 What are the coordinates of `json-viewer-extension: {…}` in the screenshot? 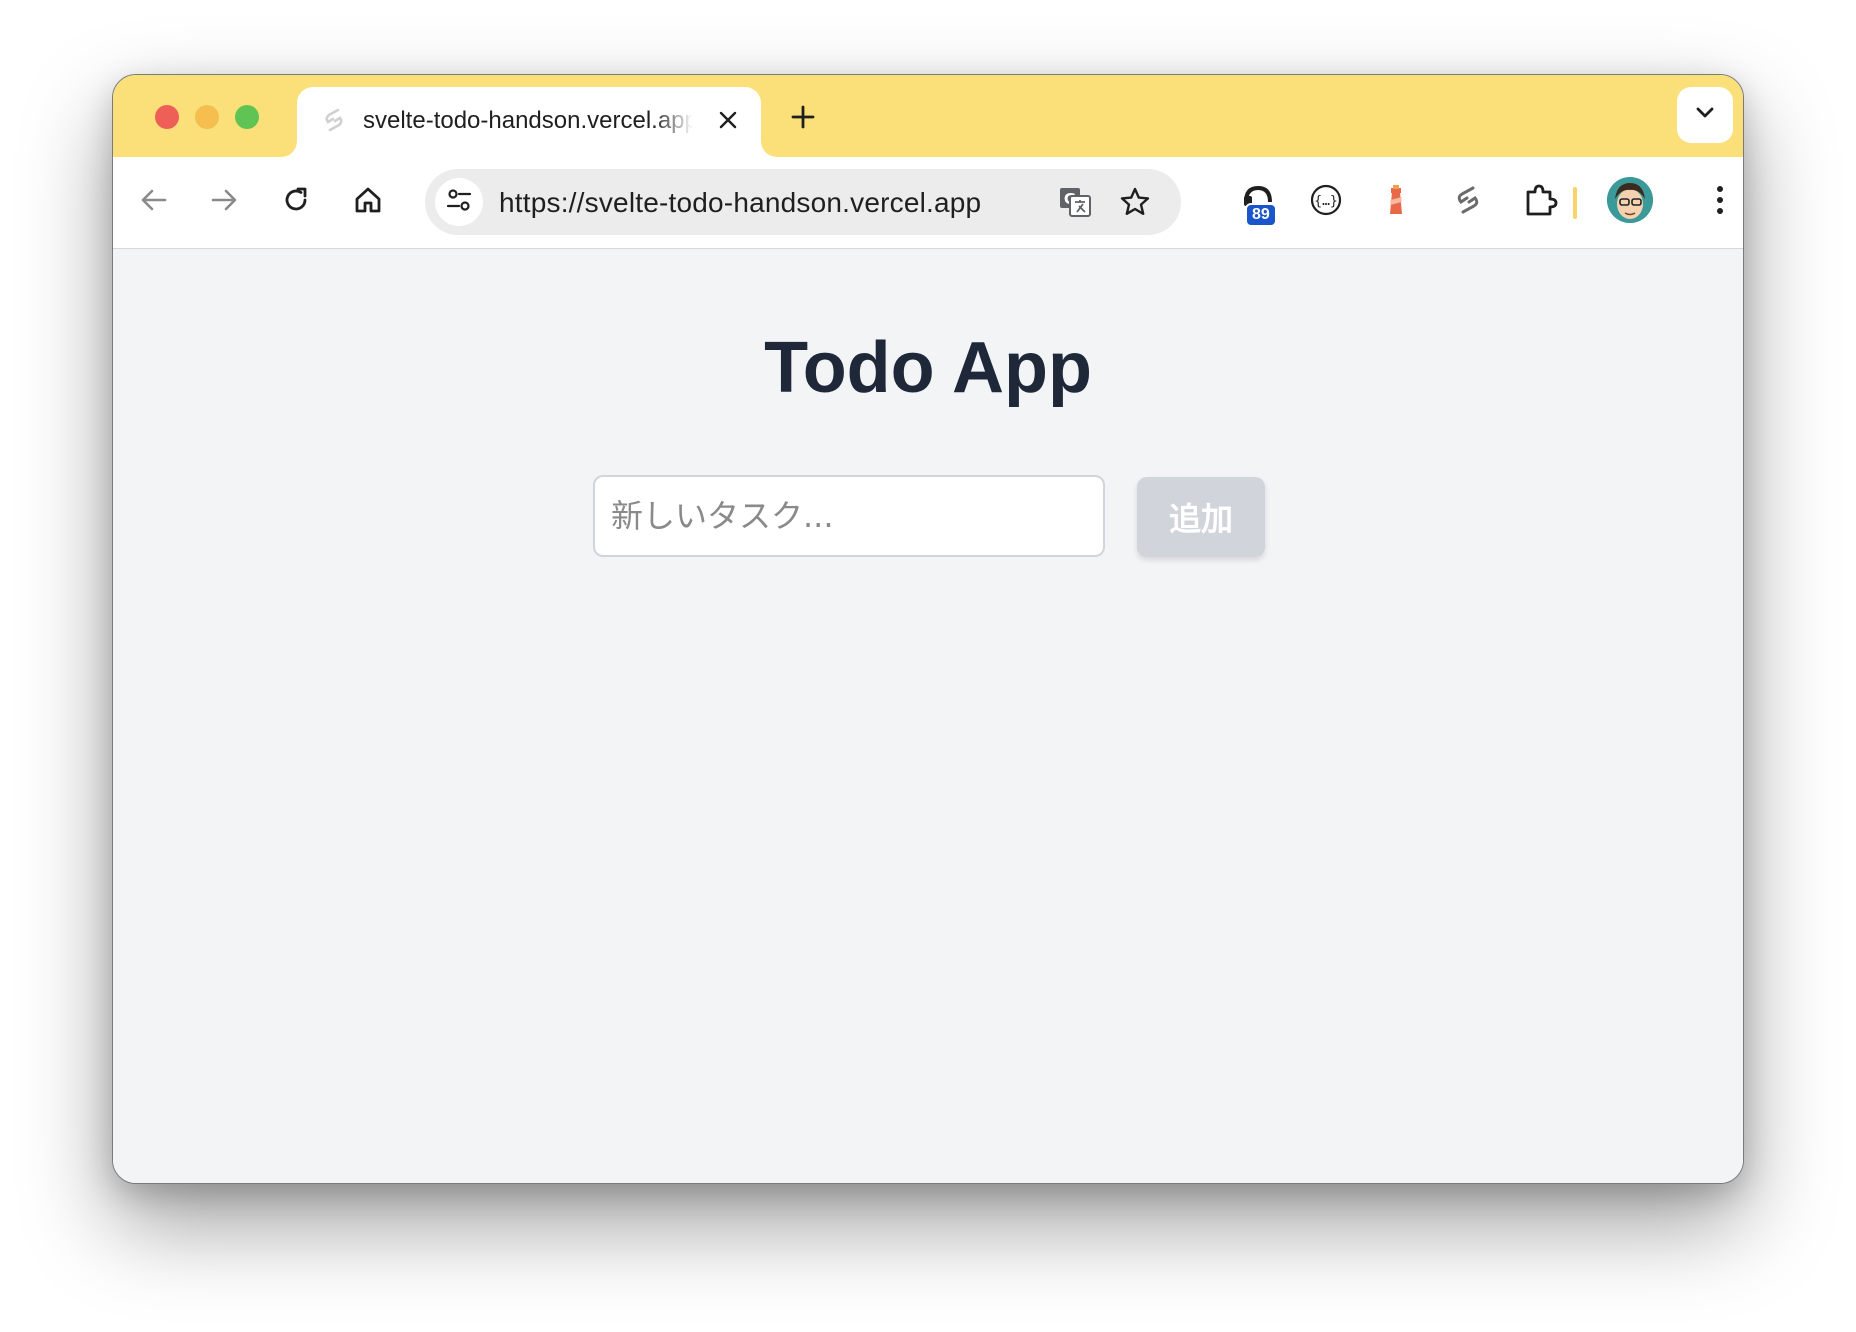 It's located at (1326, 202).